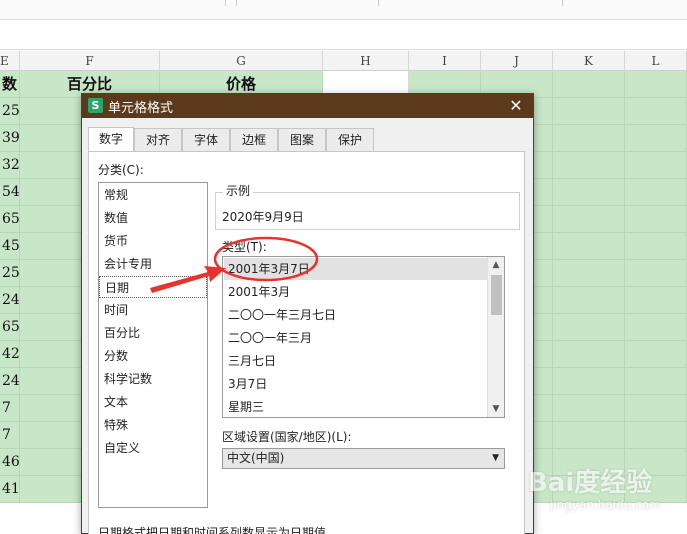 The width and height of the screenshot is (687, 534). Describe the element at coordinates (10, 462) in the screenshot. I see `cell-e: 46` at that location.